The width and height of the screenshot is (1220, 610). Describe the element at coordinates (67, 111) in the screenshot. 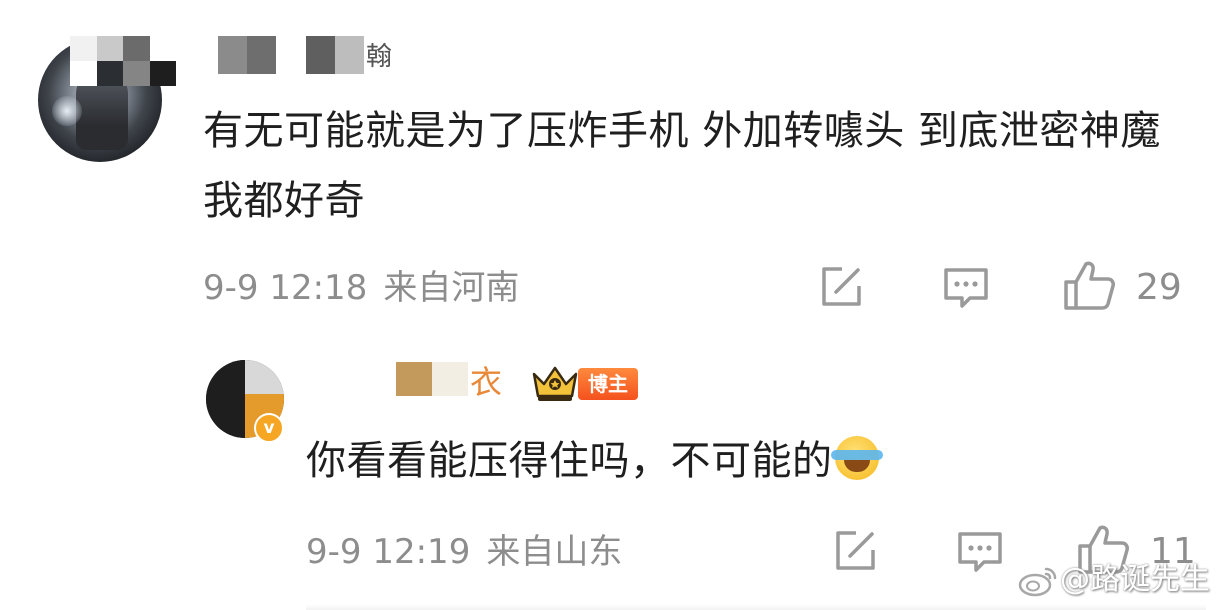

I see `avatar-highlight` at that location.